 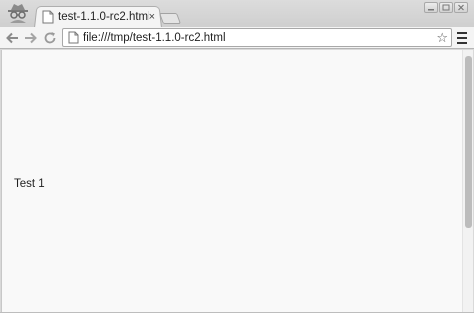 What do you see at coordinates (468, 142) in the screenshot?
I see `scrollbar-thumb` at bounding box center [468, 142].